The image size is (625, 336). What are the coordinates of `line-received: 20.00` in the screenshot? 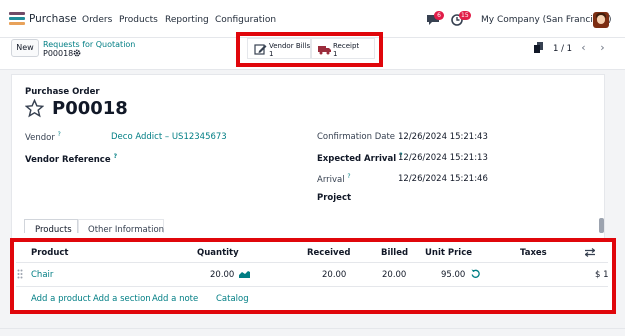 It's located at (334, 275).